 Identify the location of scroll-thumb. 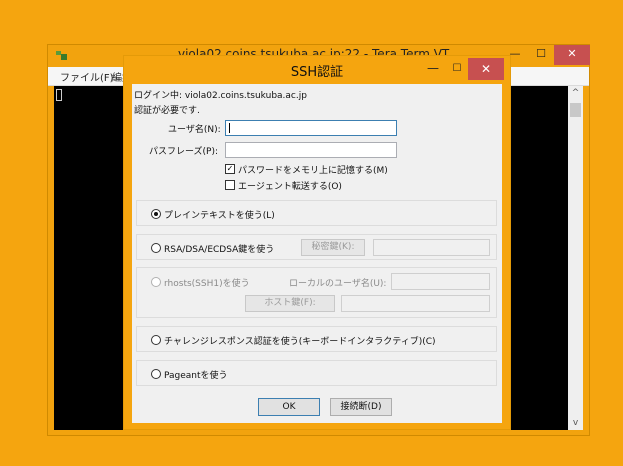
(575, 110).